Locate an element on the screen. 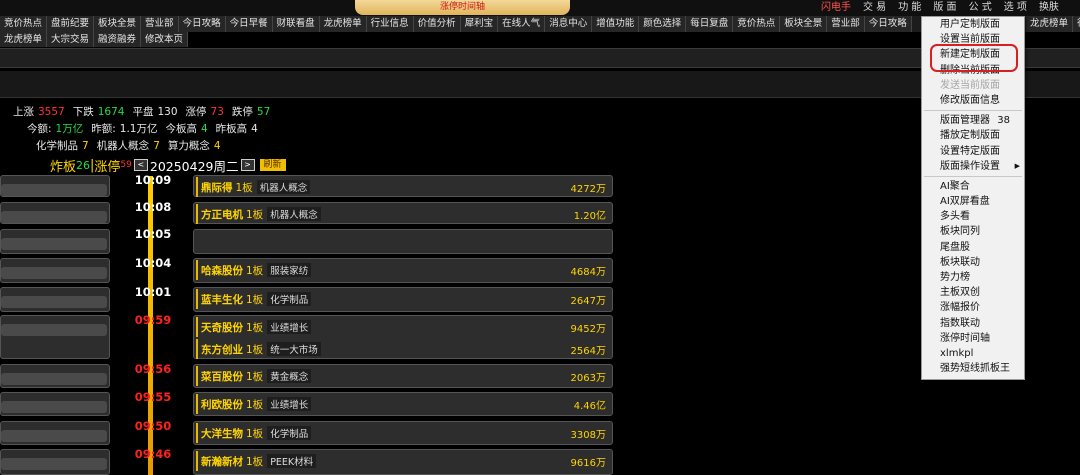 Image resolution: width=1080 pixels, height=475 pixels. stock-name: 鼎际得 is located at coordinates (217, 187).